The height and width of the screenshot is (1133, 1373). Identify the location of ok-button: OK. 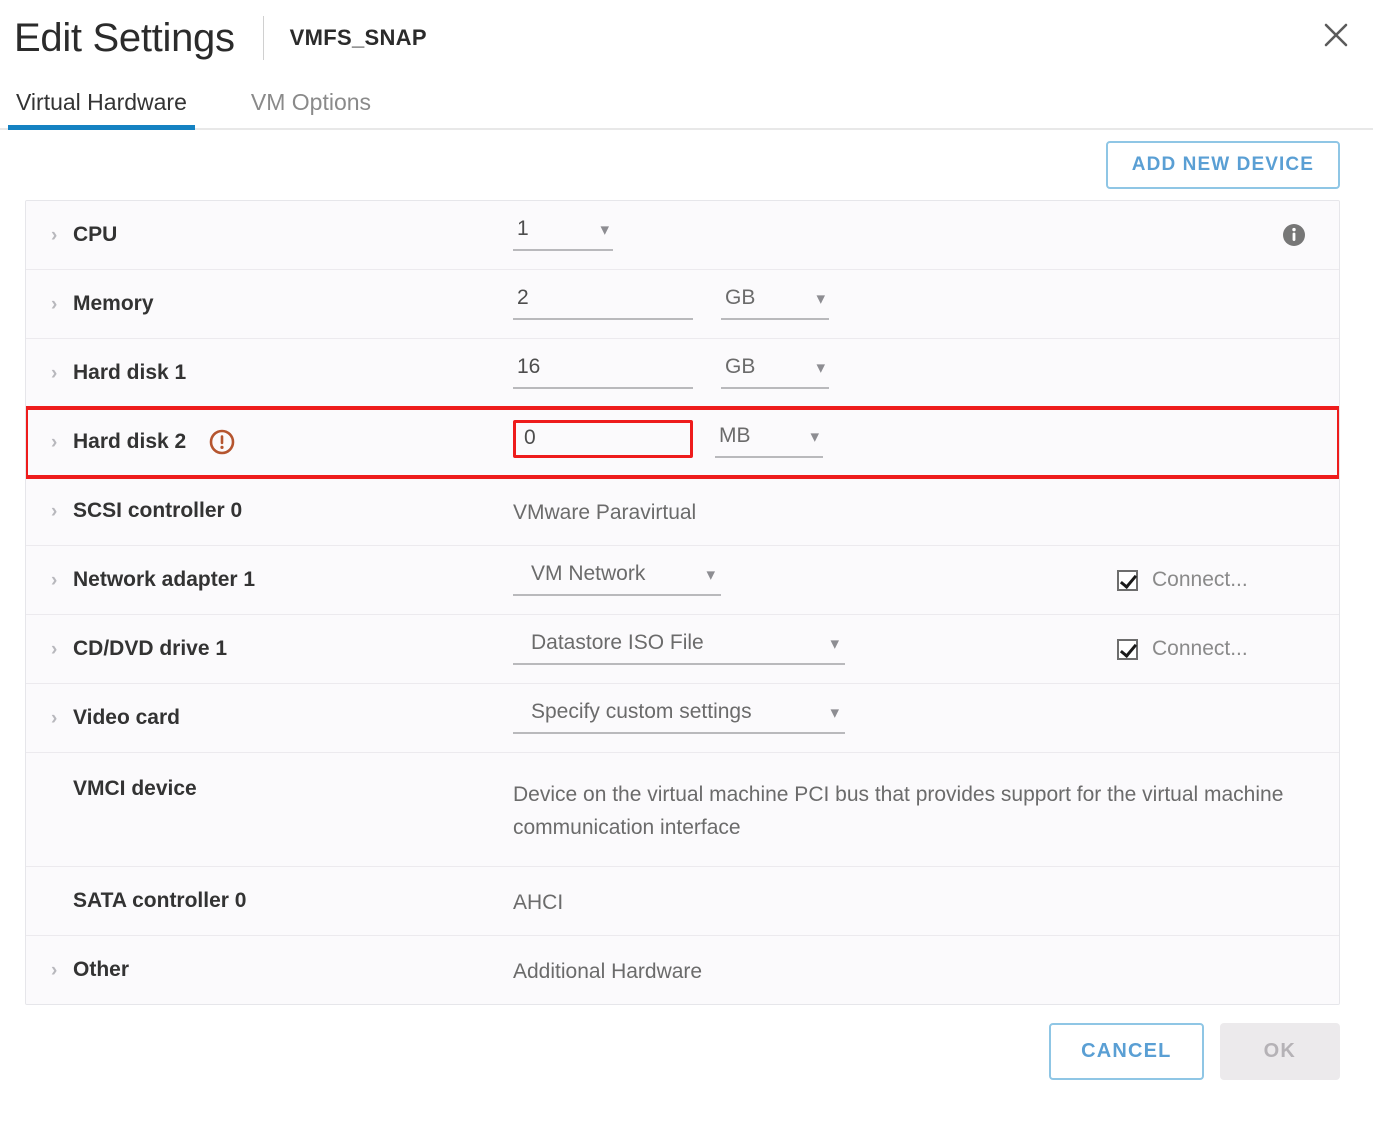
(1279, 1051).